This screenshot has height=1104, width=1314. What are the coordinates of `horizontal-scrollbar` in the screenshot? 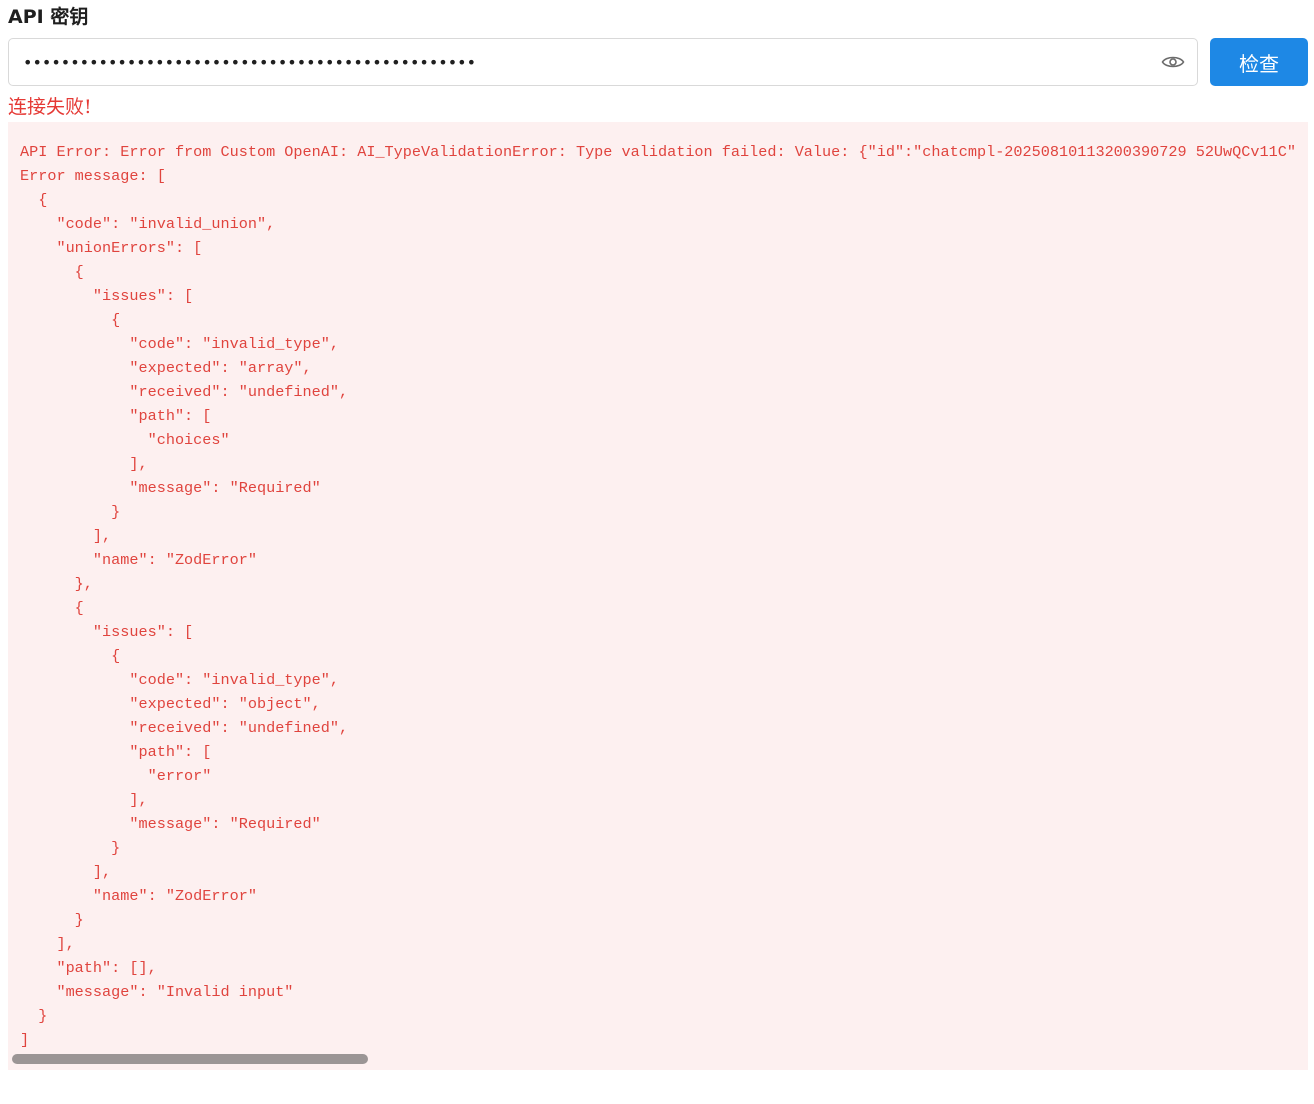 It's located at (190, 1059).